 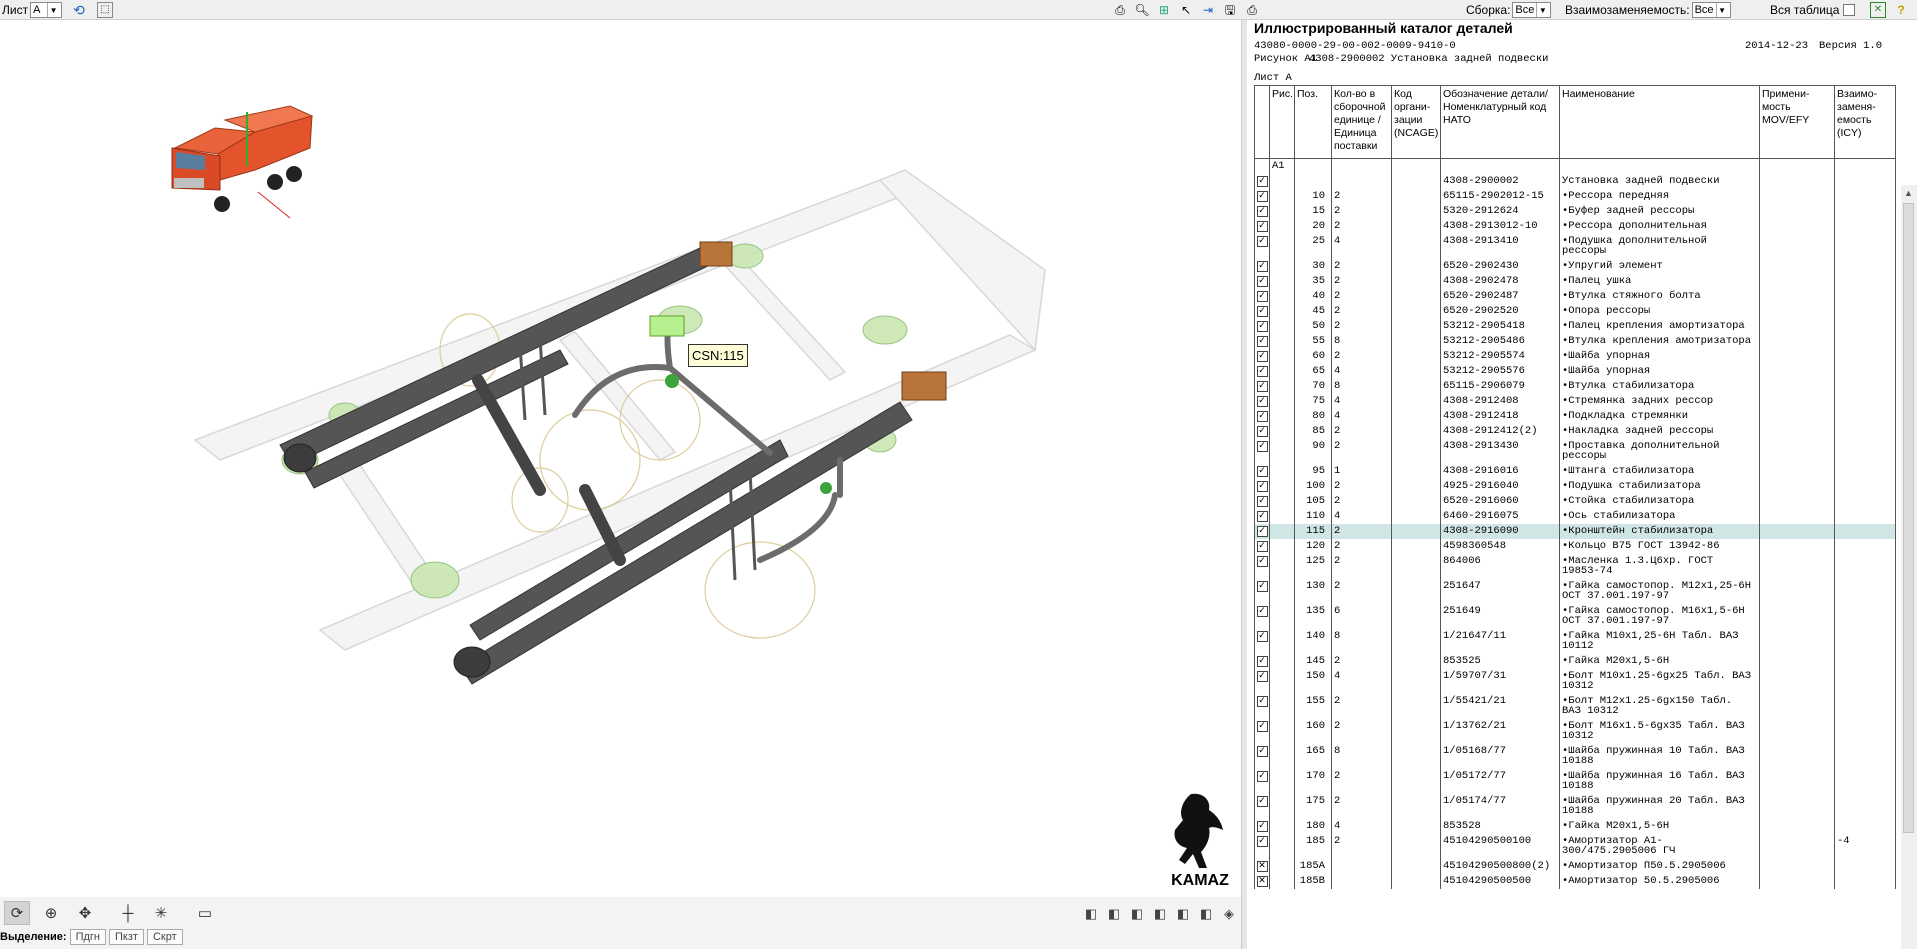 I want to click on table-row: ✓ 75 4 4308-2912408 •Стремянка задних рессор, so click(x=1575, y=401).